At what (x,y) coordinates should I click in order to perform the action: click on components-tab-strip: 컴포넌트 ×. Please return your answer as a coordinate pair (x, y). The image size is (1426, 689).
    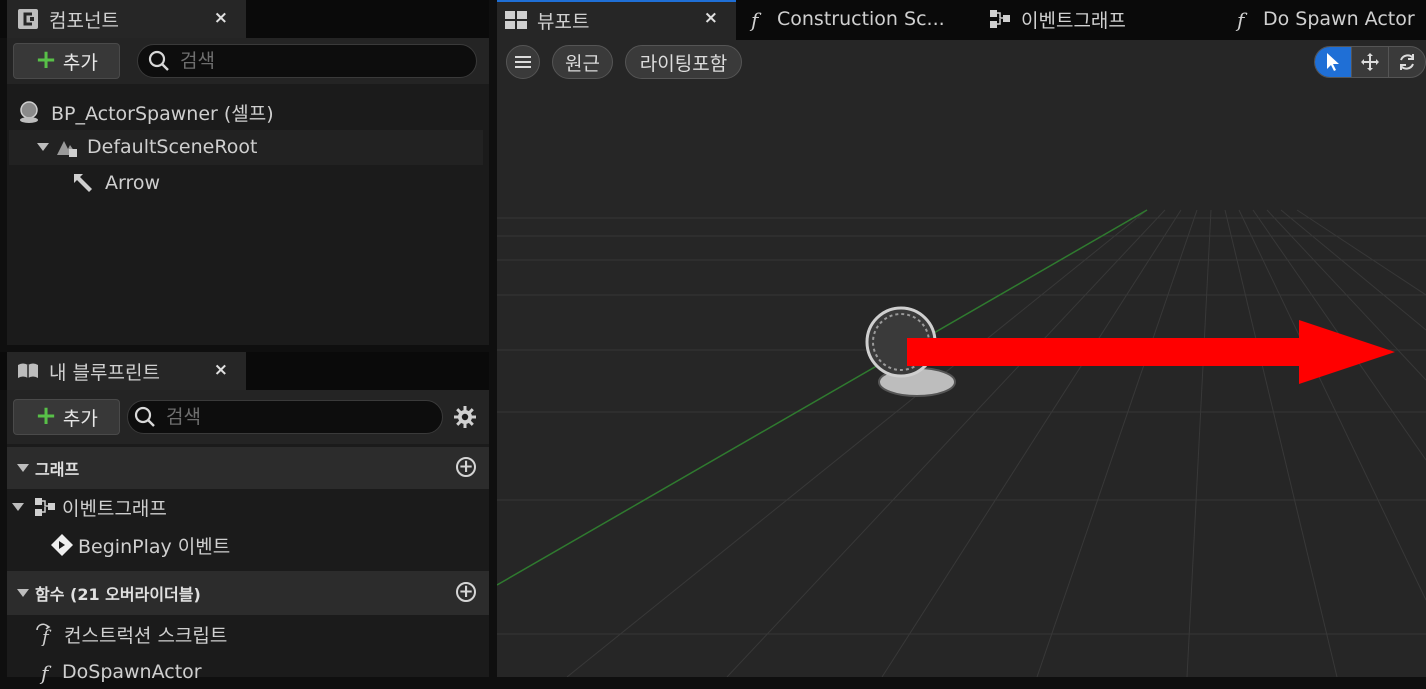
    Looking at the image, I should click on (244, 19).